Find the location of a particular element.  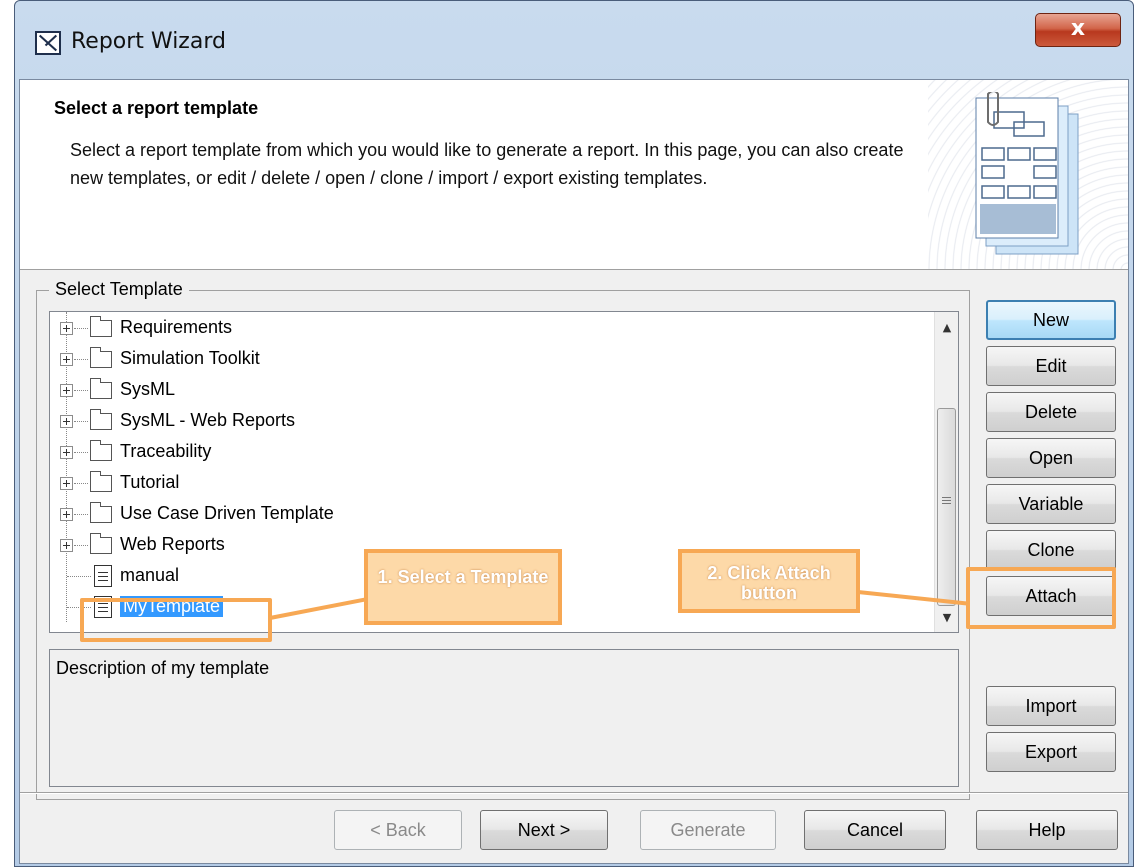

delete-button: Delete is located at coordinates (1051, 412).